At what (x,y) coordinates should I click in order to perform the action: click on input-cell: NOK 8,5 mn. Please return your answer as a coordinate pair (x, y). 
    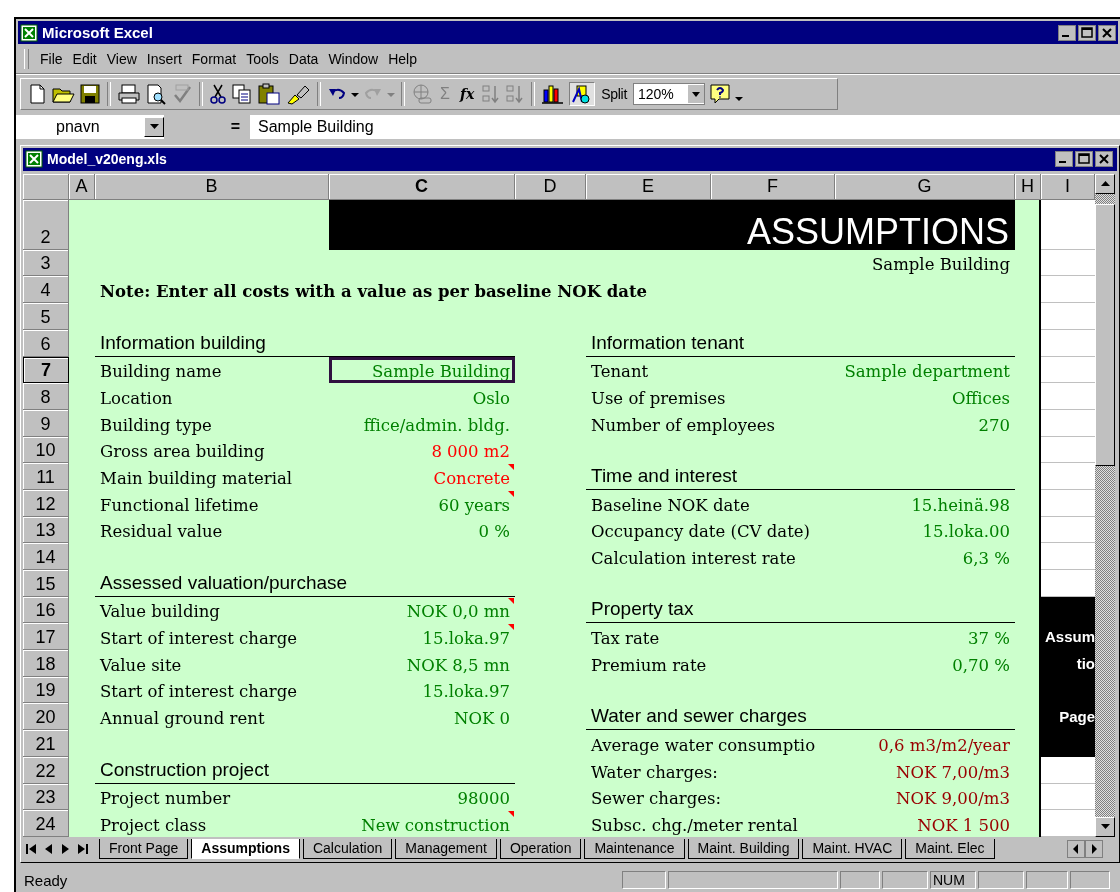
    Looking at the image, I should click on (422, 663).